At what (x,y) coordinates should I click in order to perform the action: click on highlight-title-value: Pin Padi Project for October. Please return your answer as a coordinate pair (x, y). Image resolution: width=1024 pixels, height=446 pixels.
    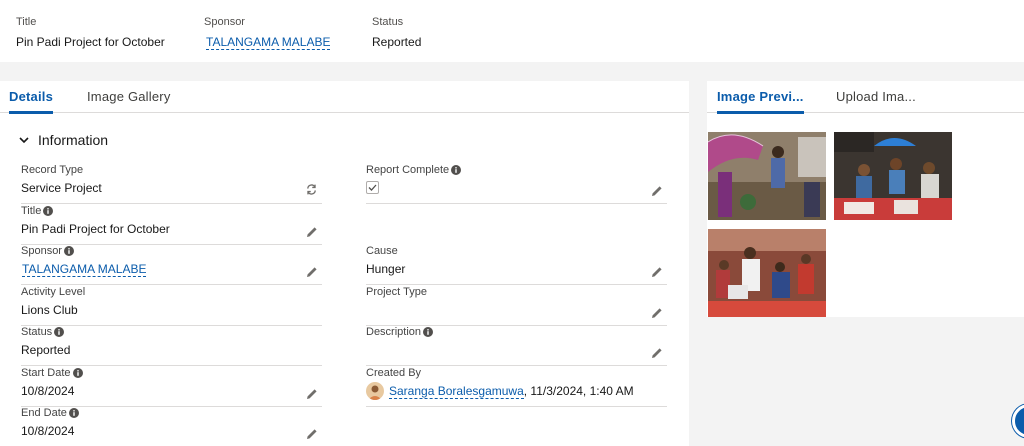
    Looking at the image, I should click on (90, 42).